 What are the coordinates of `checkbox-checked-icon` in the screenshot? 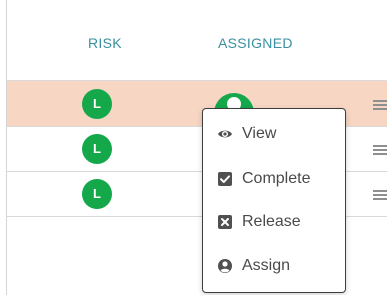 It's located at (225, 179).